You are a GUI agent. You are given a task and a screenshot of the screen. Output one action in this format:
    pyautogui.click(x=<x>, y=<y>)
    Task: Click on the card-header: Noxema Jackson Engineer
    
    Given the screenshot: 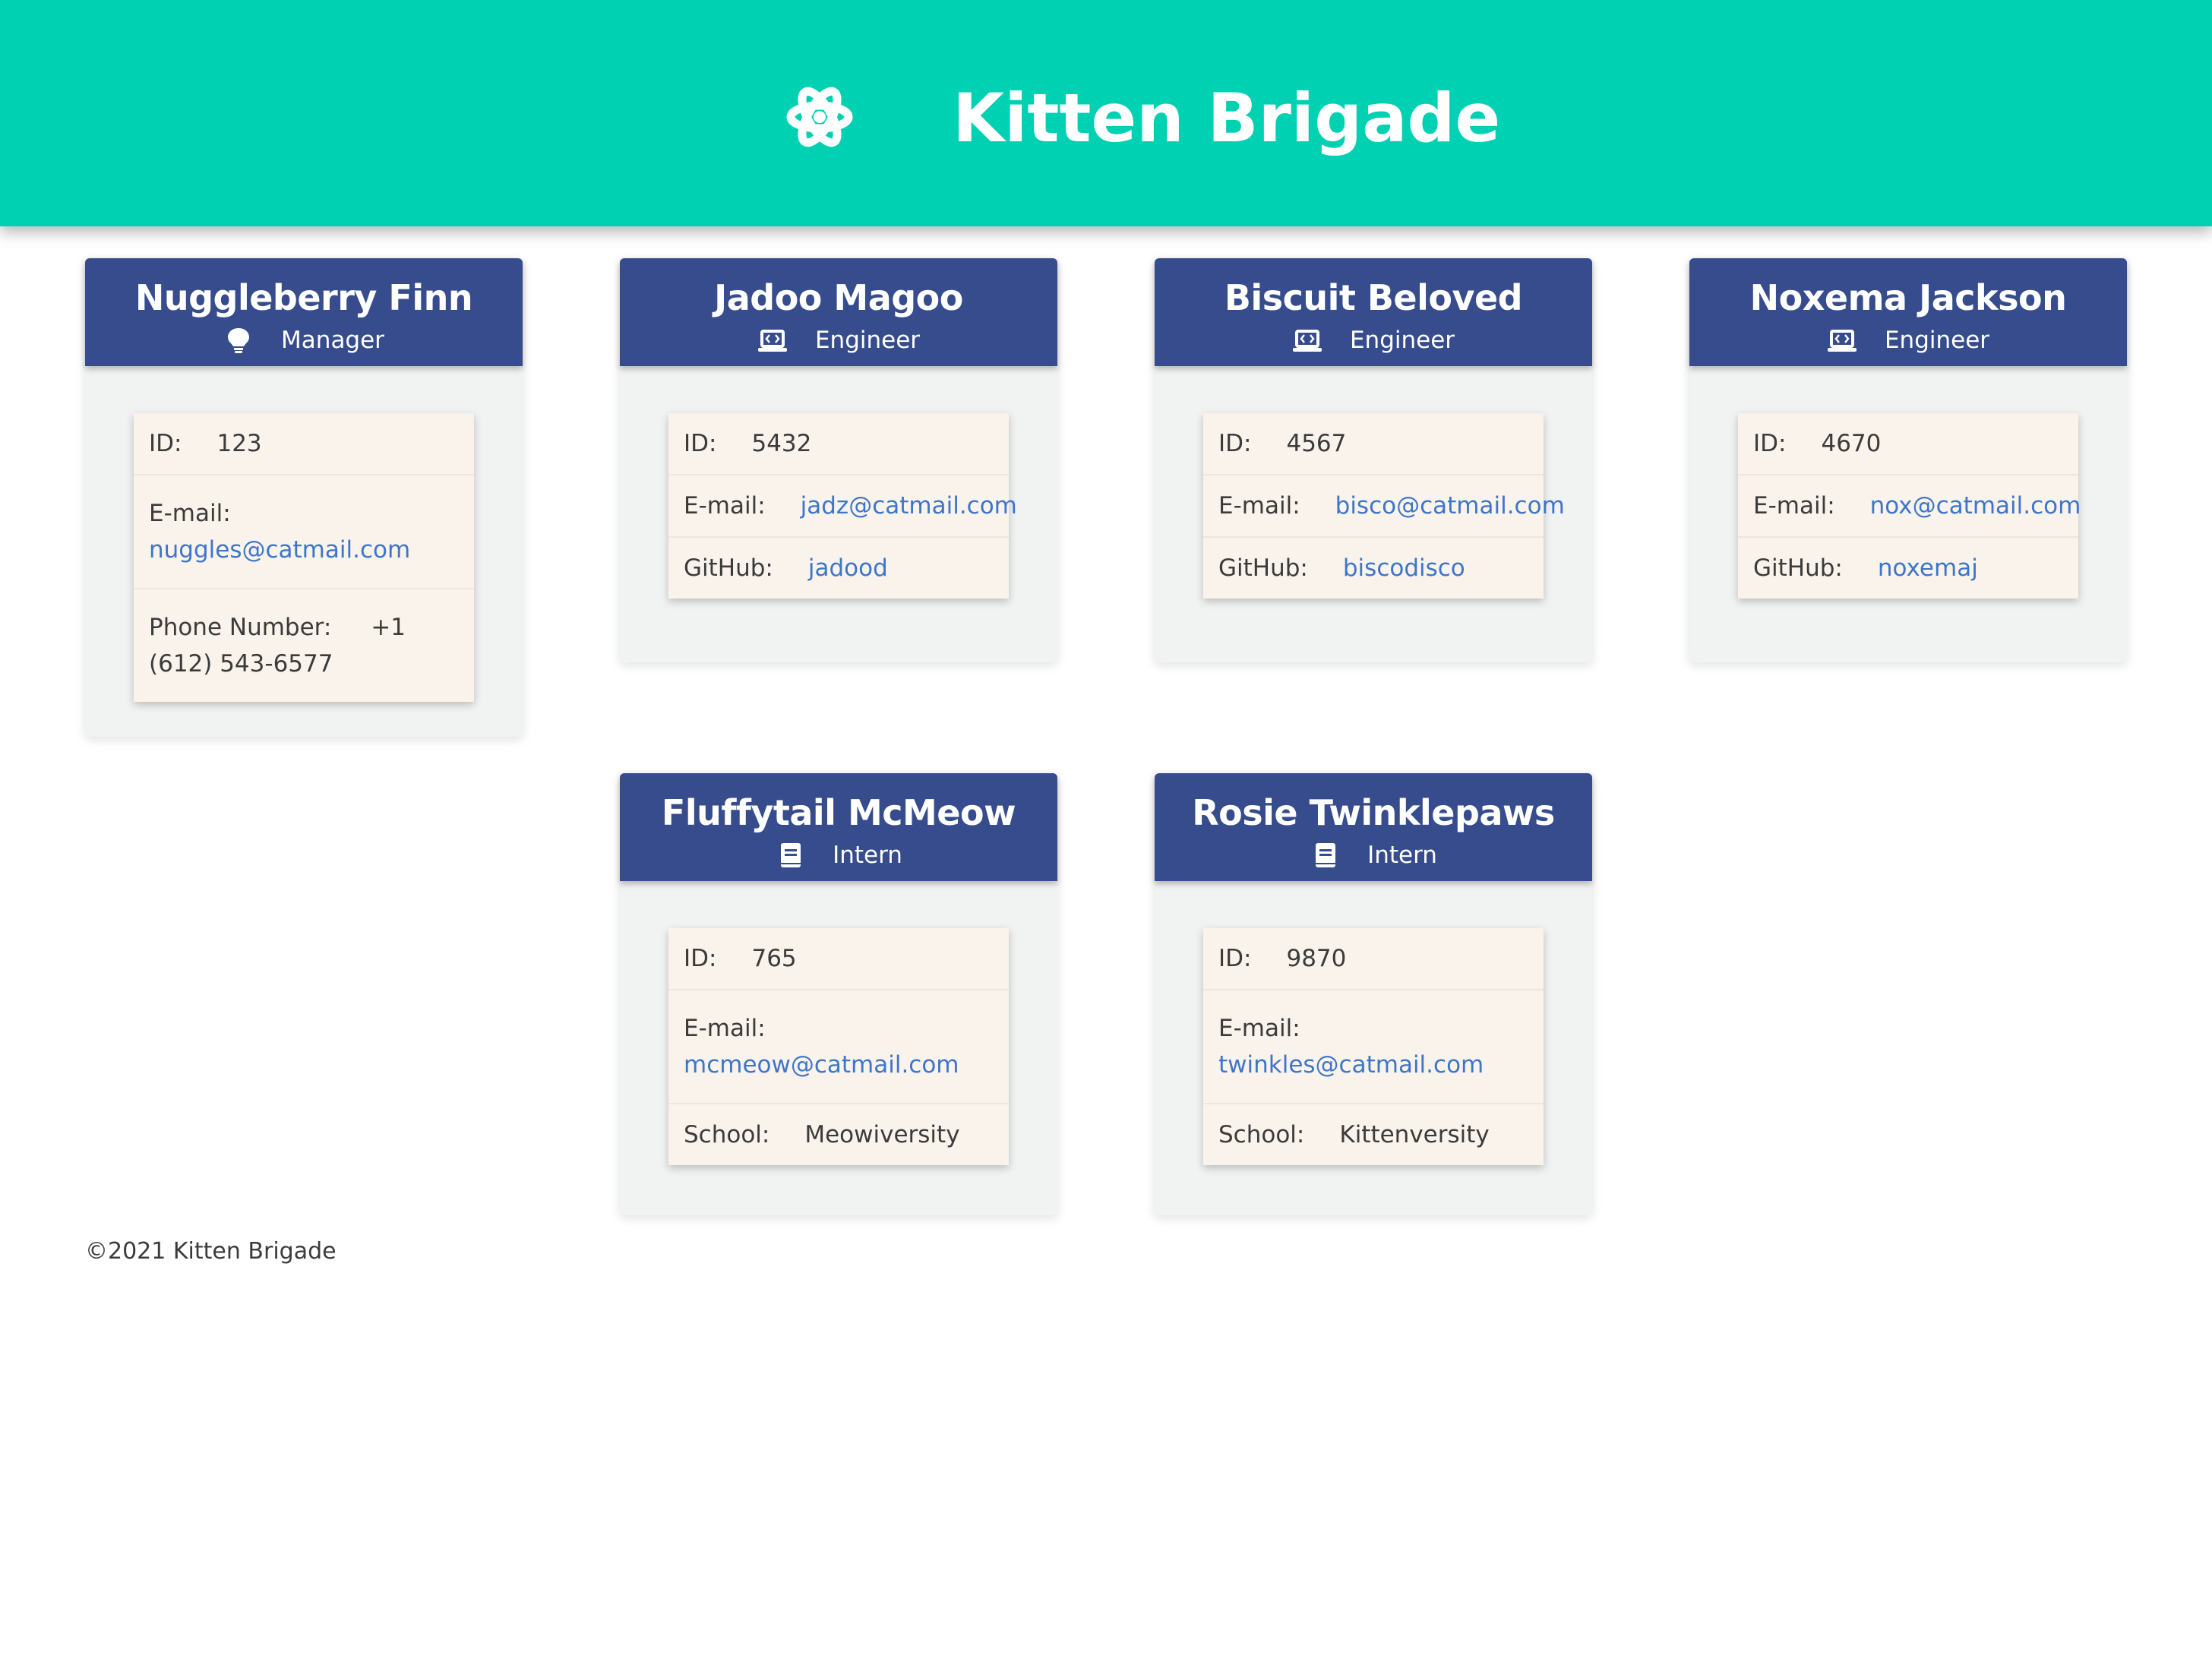 What is the action you would take?
    pyautogui.click(x=1908, y=312)
    